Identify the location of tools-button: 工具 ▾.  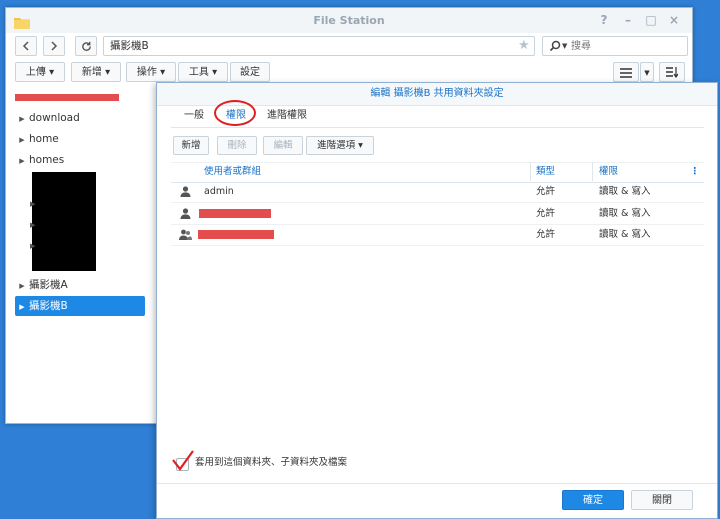
(203, 72).